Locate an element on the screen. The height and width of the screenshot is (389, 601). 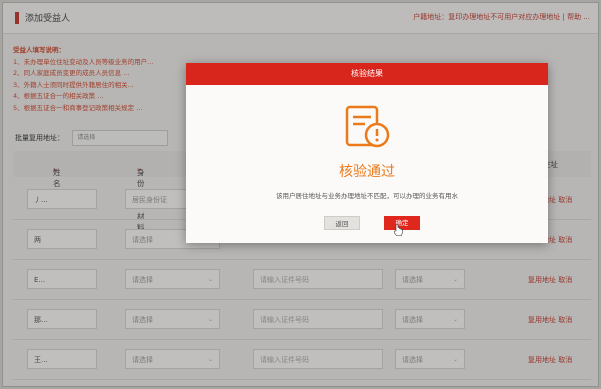
verification-status: 核验通过 is located at coordinates (367, 172).